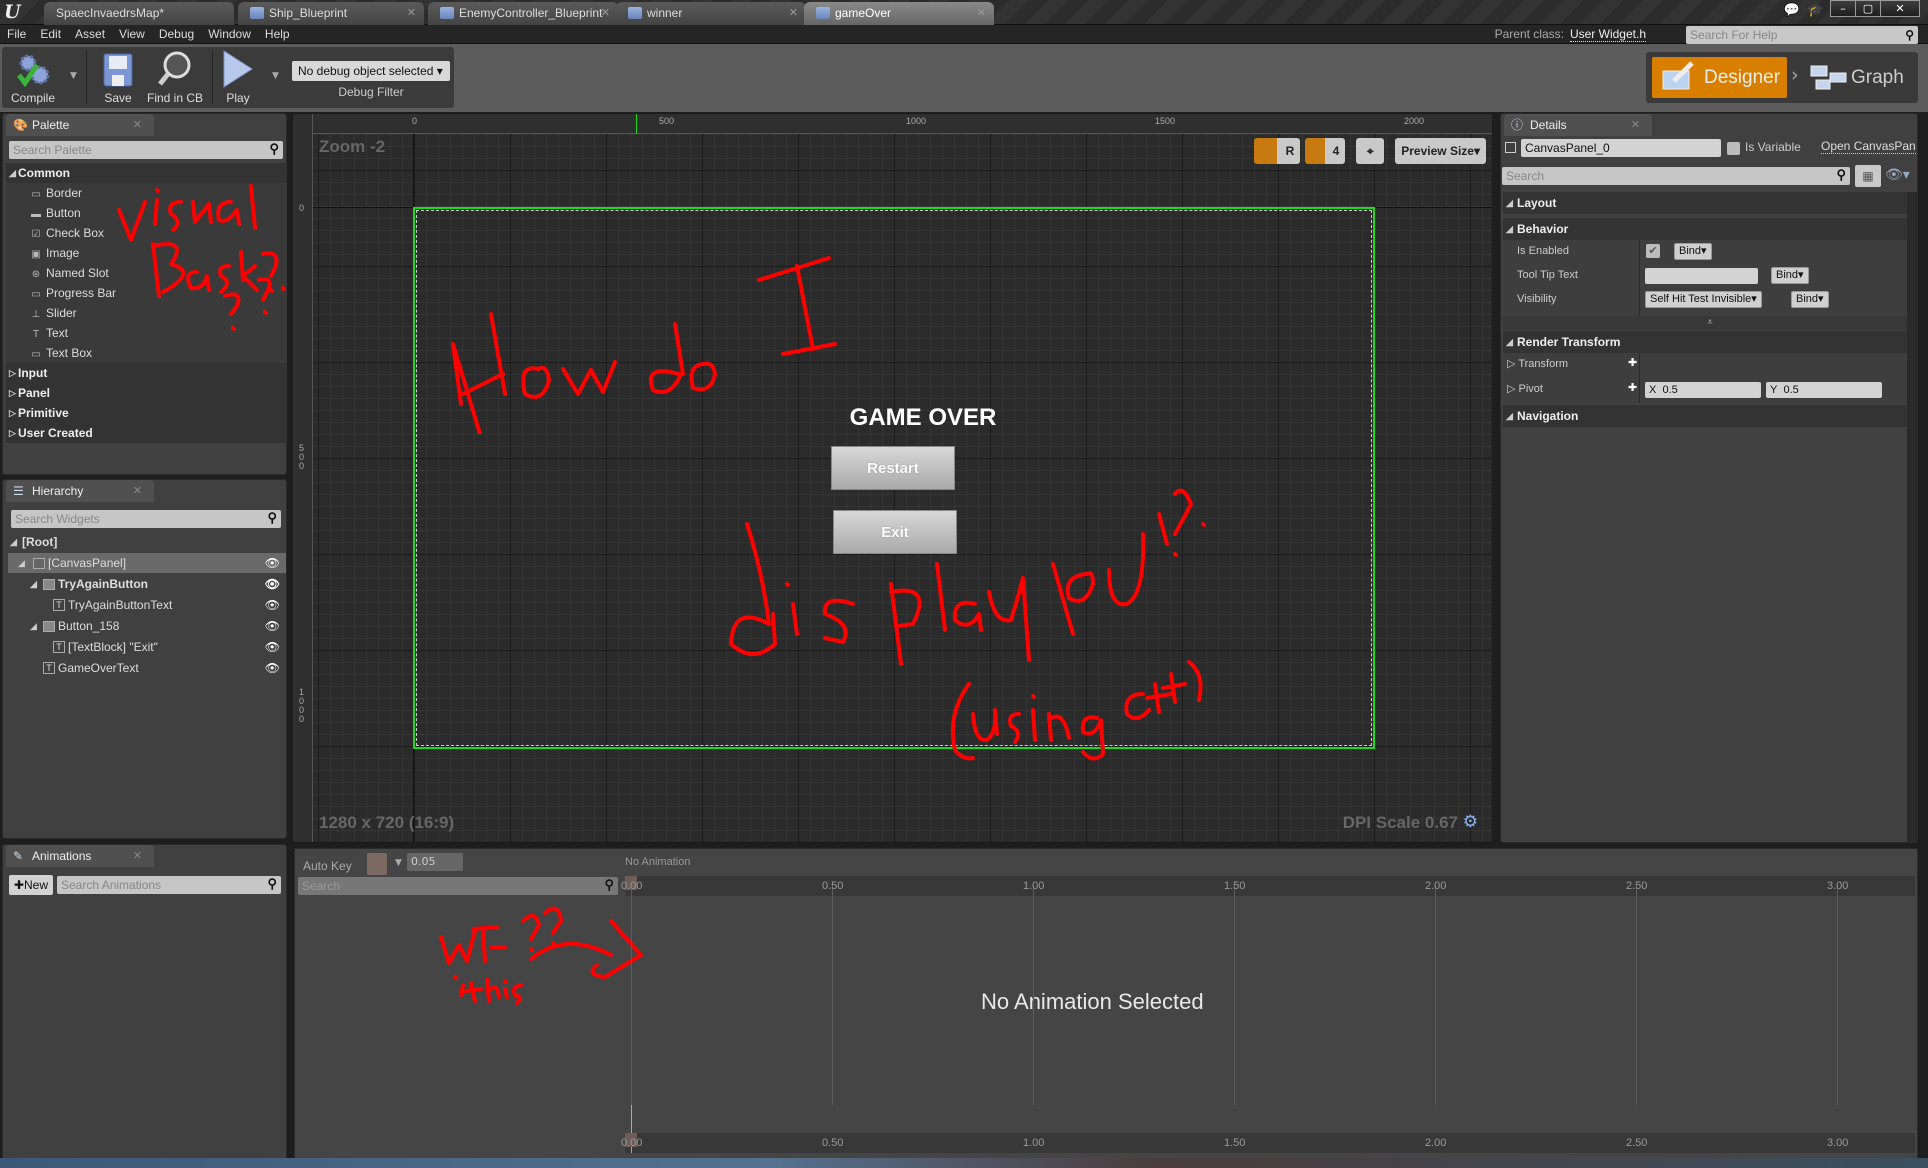  What do you see at coordinates (53, 313) in the screenshot?
I see `palette-item-slider: ⊥ Slider` at bounding box center [53, 313].